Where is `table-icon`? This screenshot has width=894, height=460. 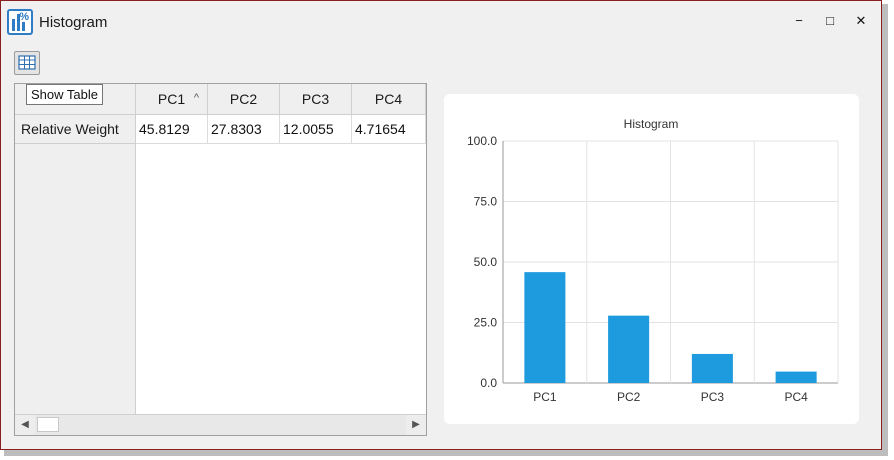
table-icon is located at coordinates (27, 62).